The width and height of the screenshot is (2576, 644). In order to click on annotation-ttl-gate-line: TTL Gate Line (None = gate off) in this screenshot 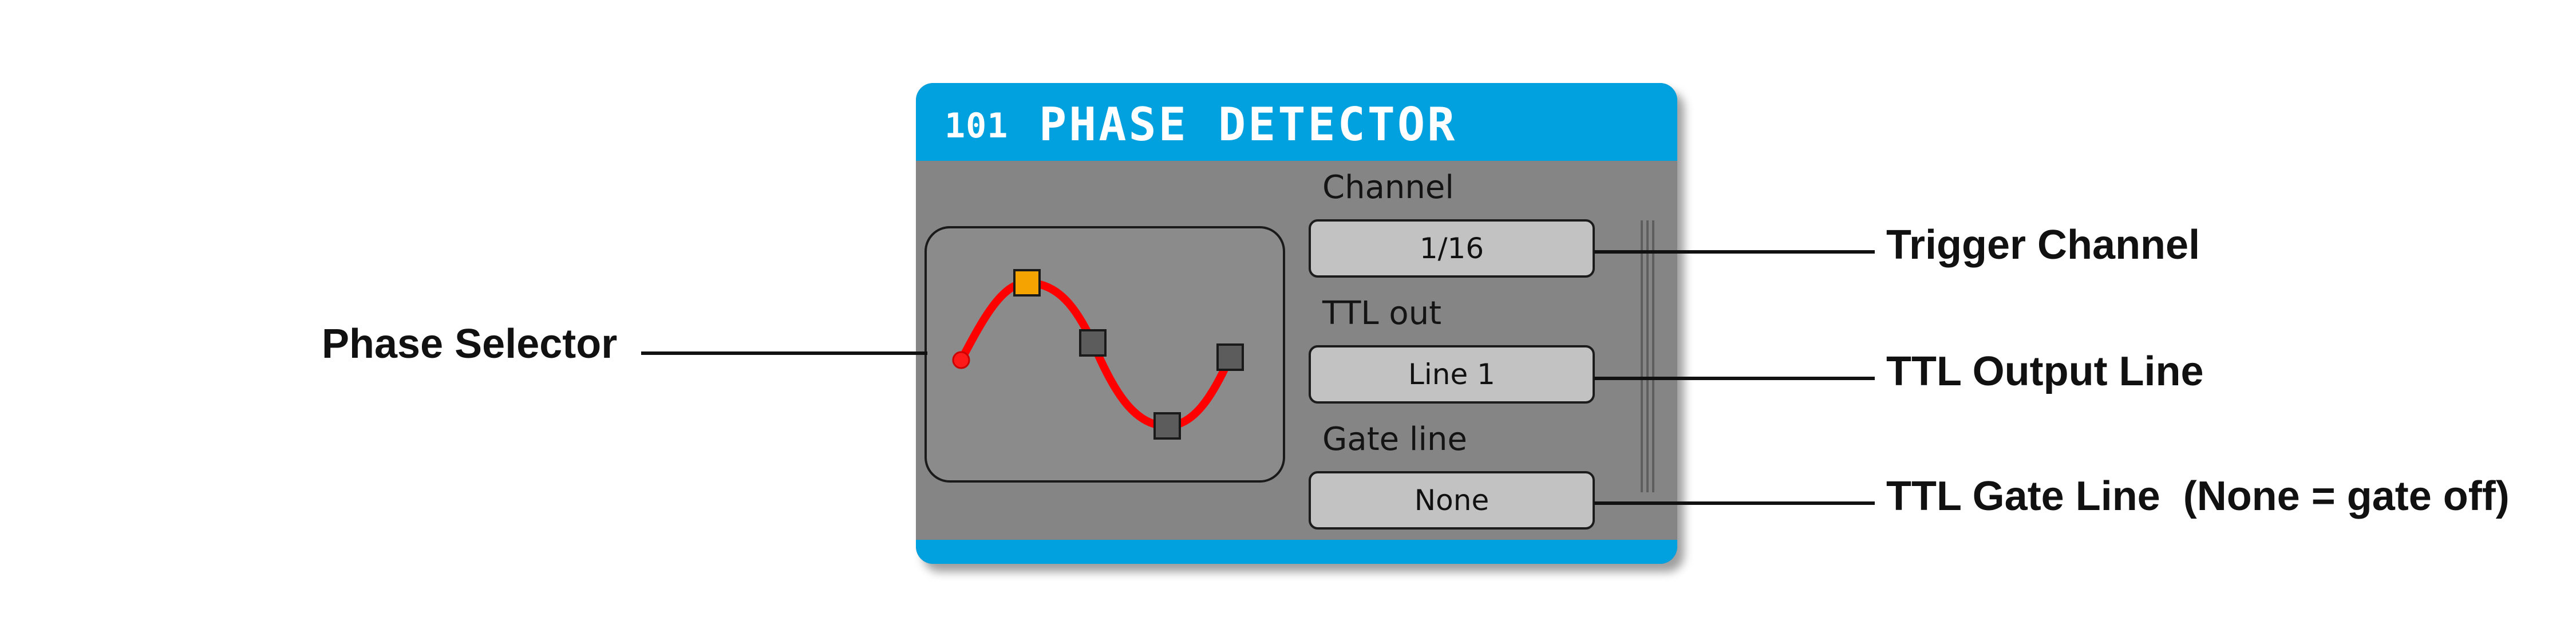, I will do `click(2198, 496)`.